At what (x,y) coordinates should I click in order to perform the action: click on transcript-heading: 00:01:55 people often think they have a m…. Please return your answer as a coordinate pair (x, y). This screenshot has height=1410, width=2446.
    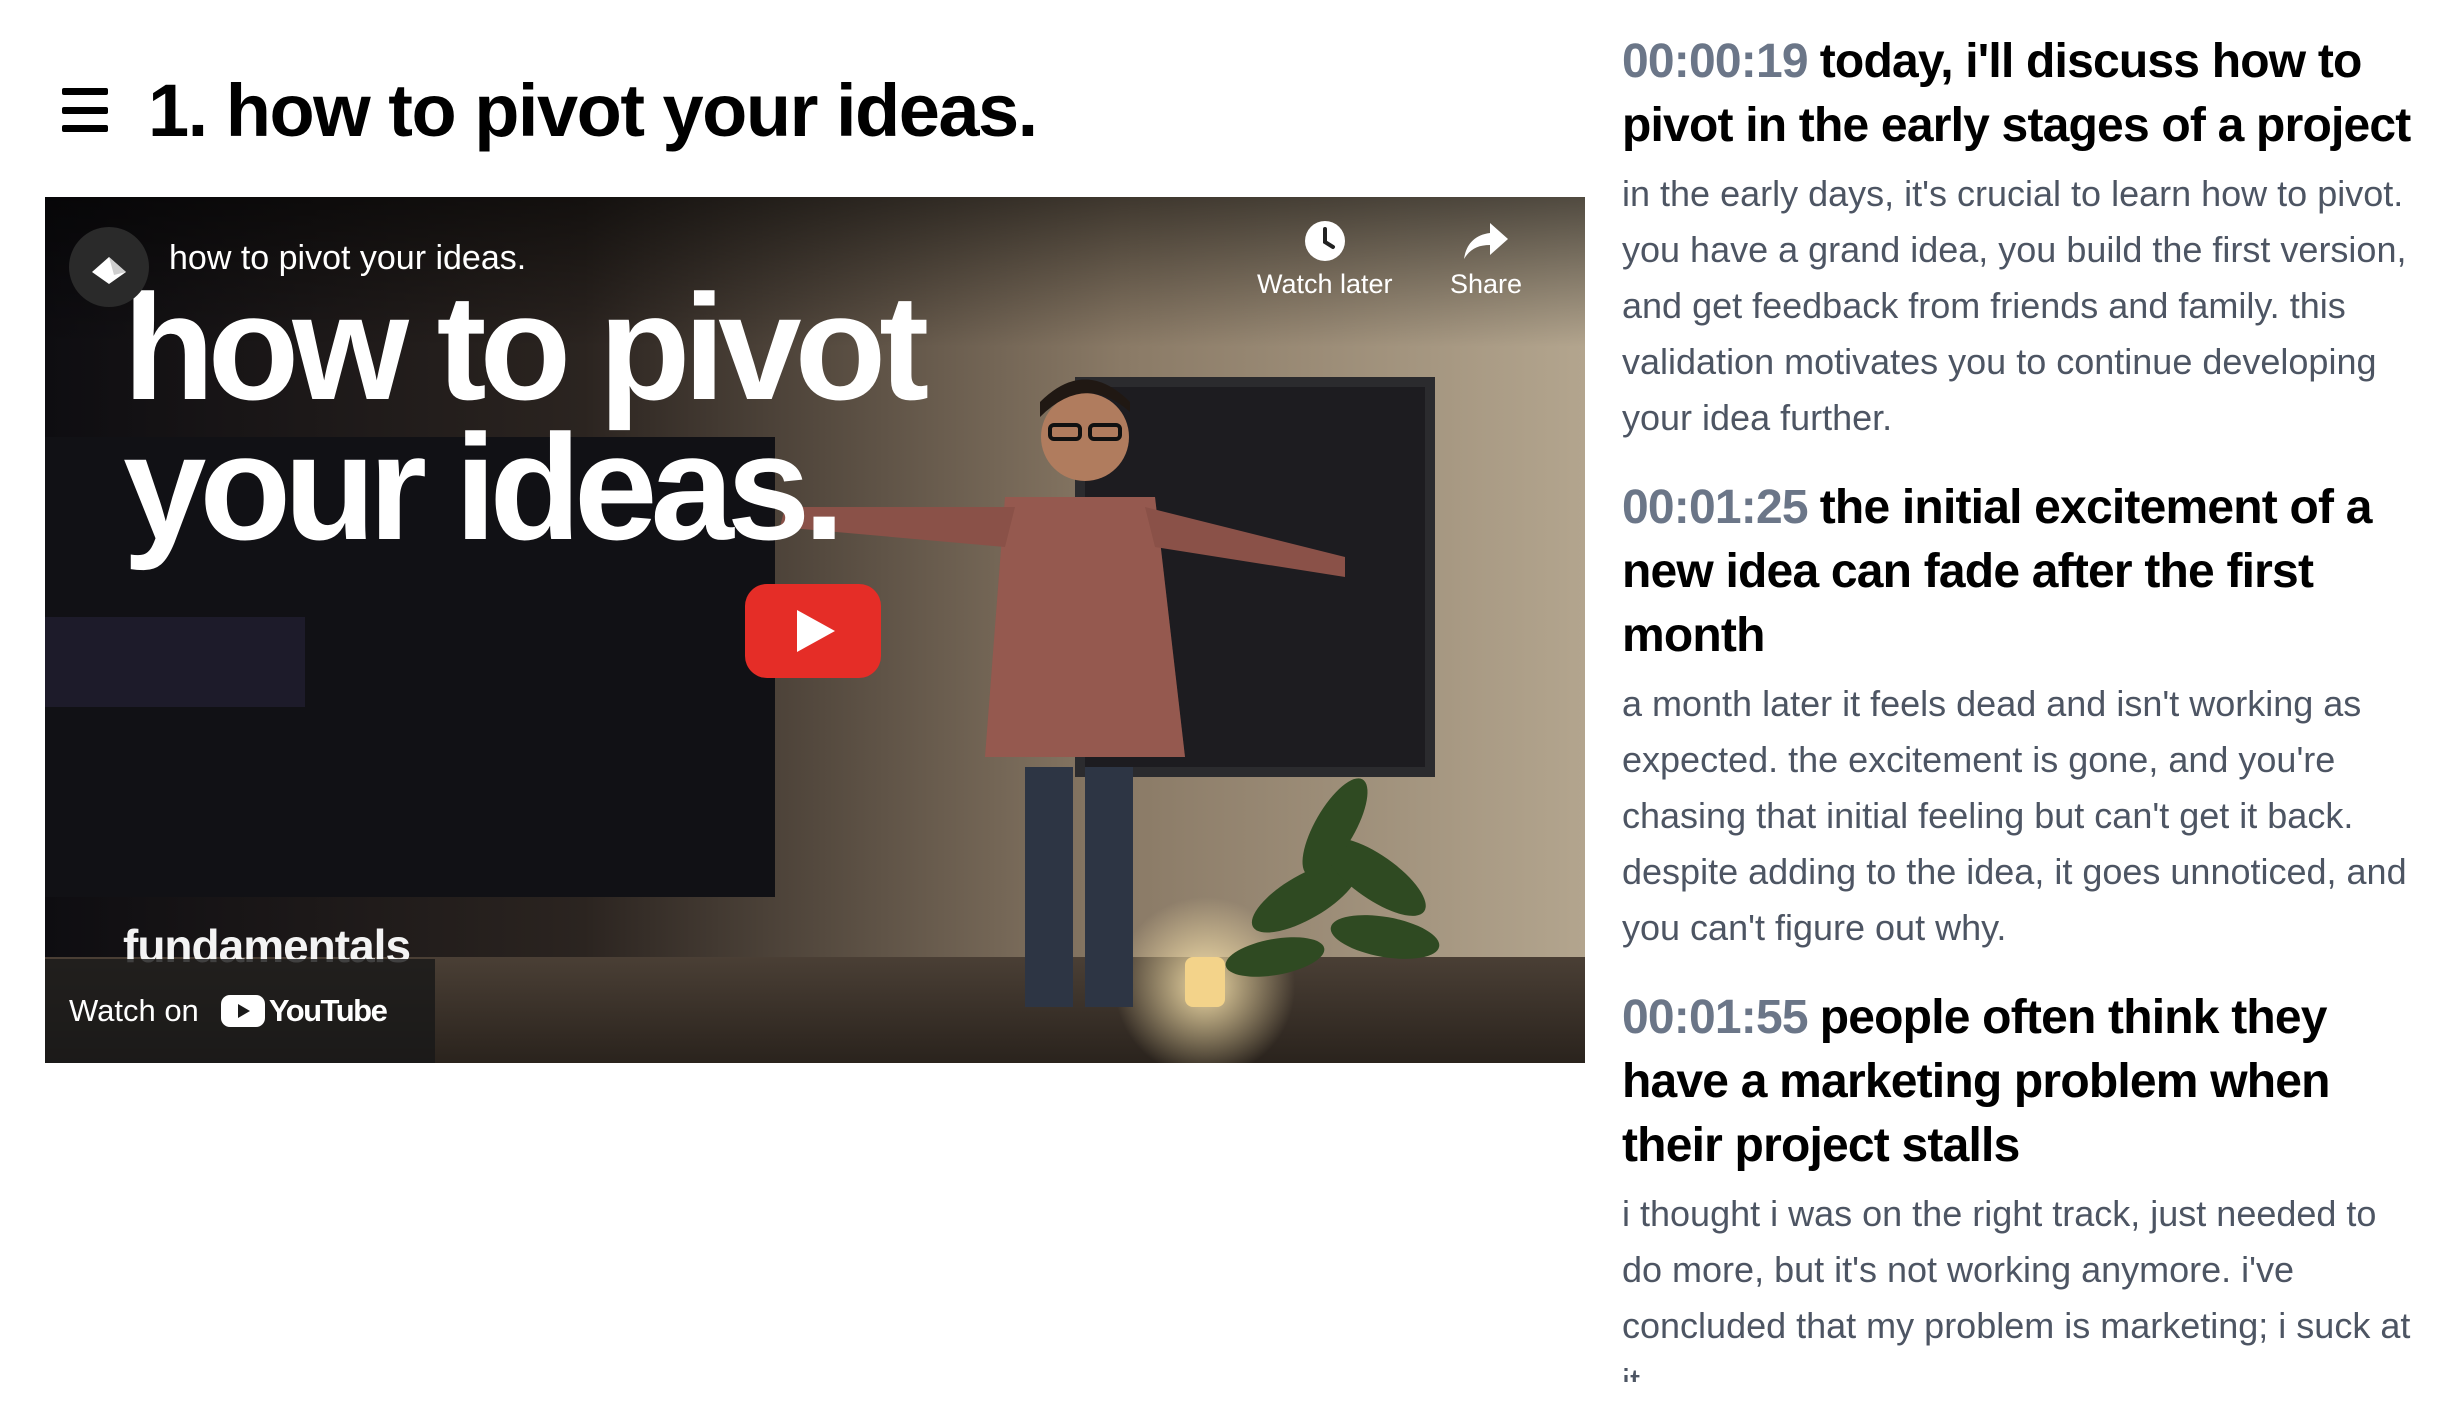
    Looking at the image, I should click on (2024, 1082).